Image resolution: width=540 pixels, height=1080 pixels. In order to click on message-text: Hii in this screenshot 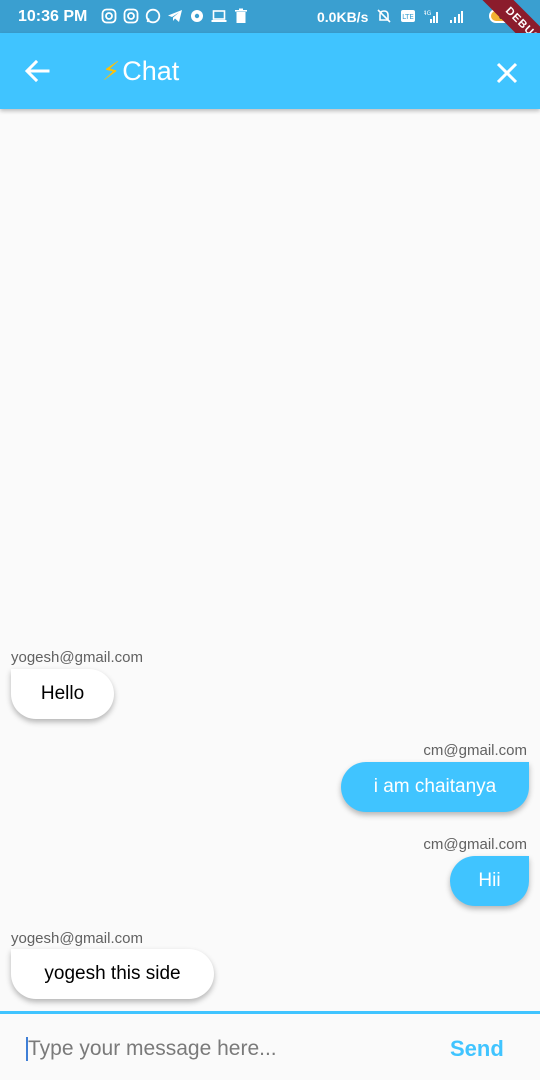, I will do `click(489, 880)`.